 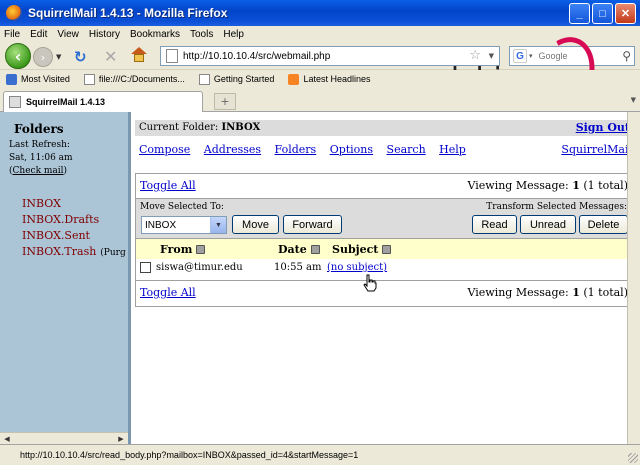 What do you see at coordinates (232, 149) in the screenshot?
I see `addresses-link: Addresses` at bounding box center [232, 149].